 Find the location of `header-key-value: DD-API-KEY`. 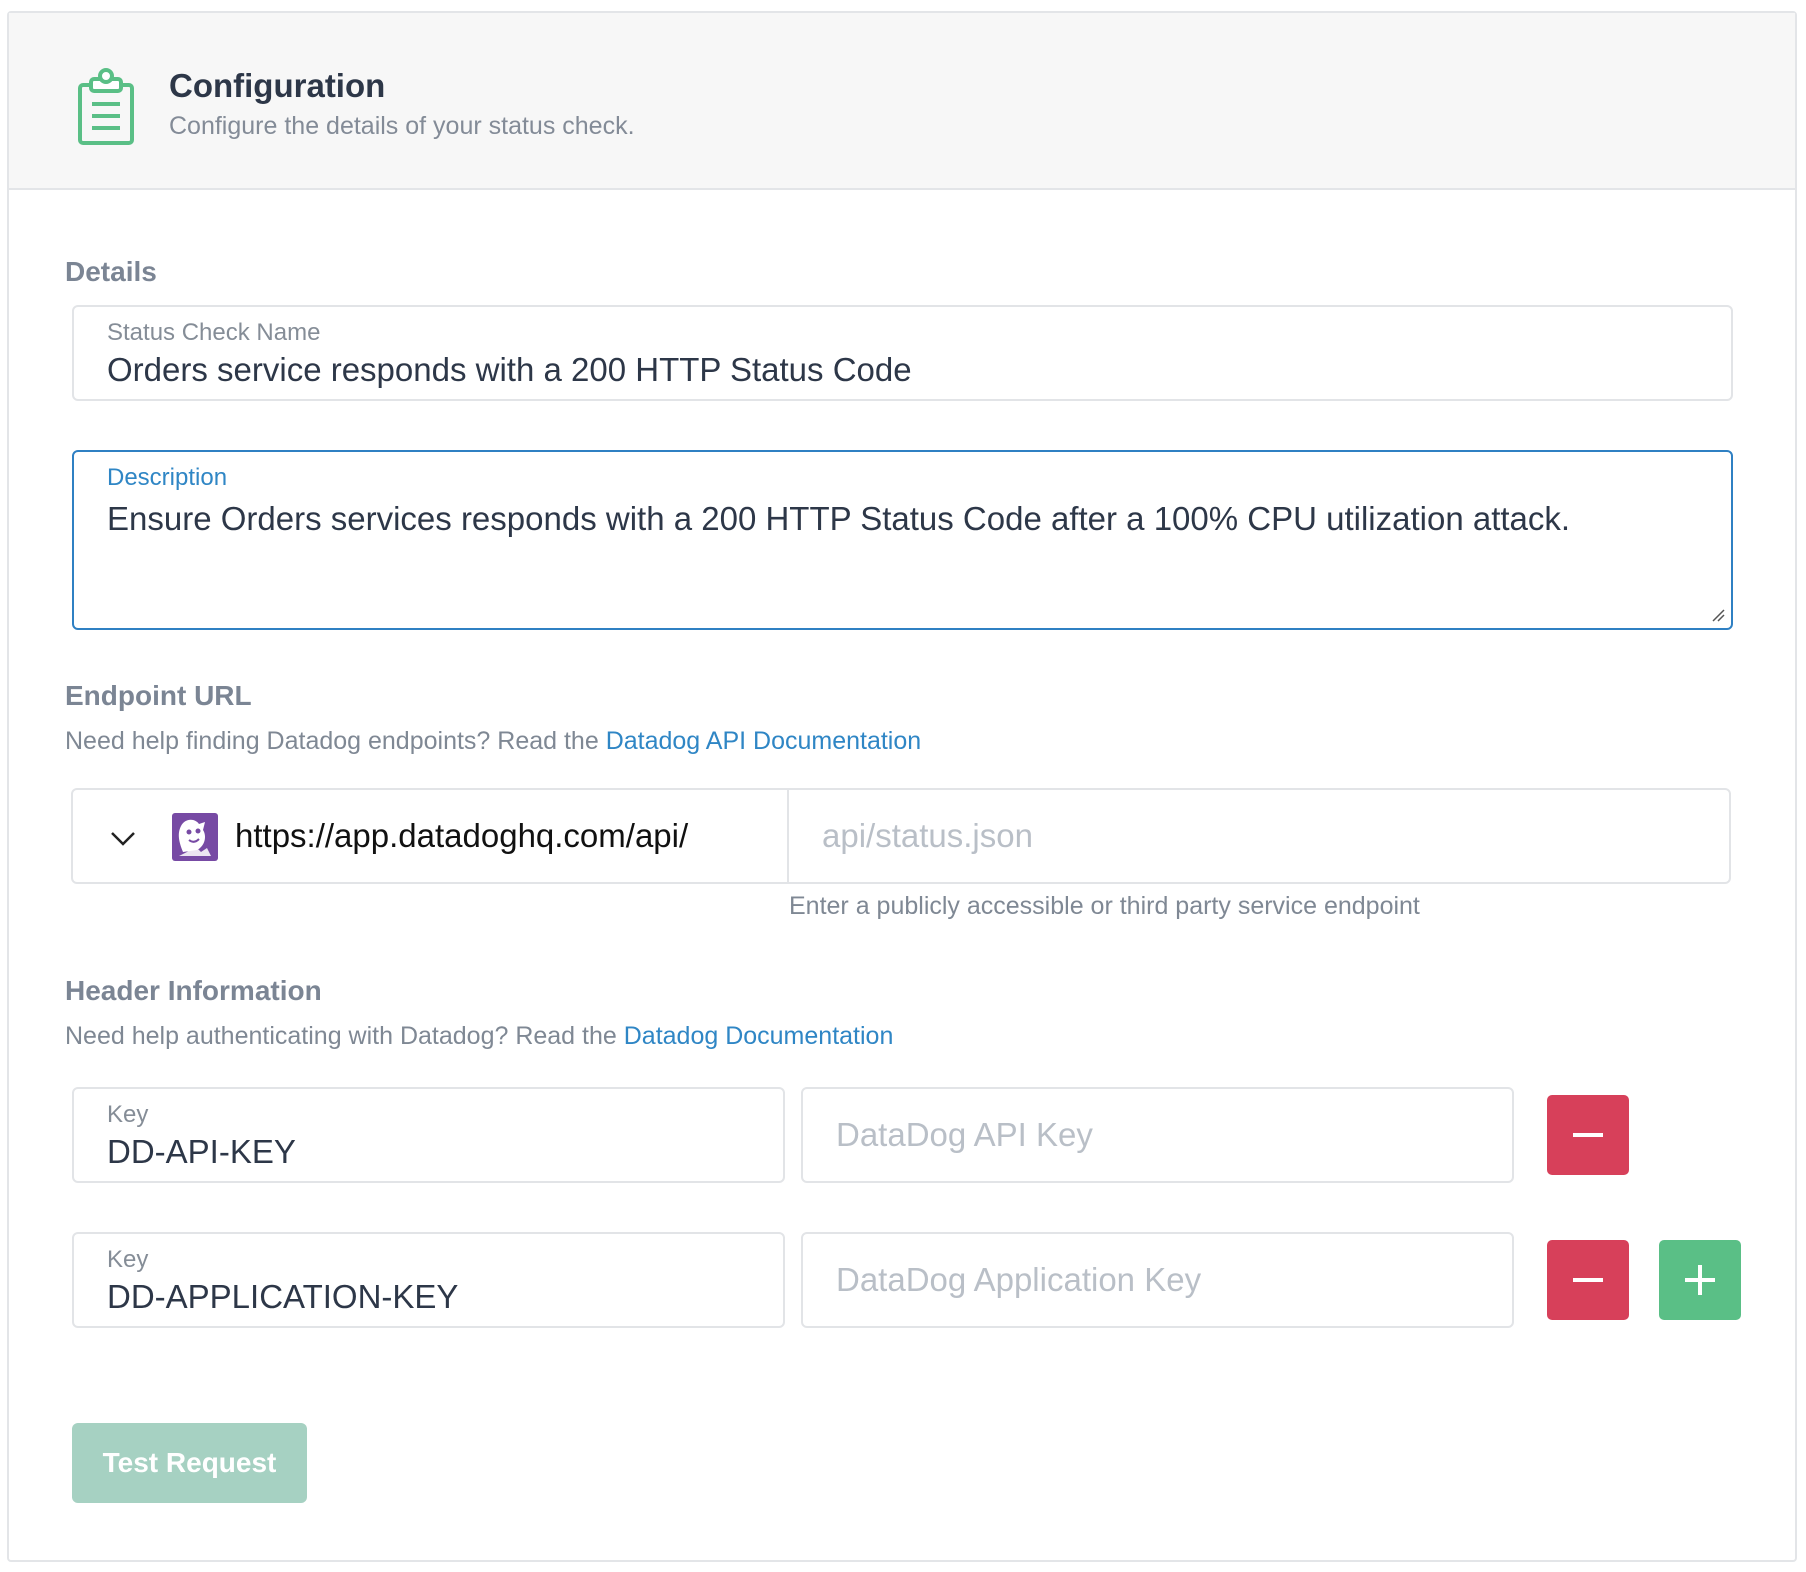

header-key-value: DD-API-KEY is located at coordinates (201, 1152).